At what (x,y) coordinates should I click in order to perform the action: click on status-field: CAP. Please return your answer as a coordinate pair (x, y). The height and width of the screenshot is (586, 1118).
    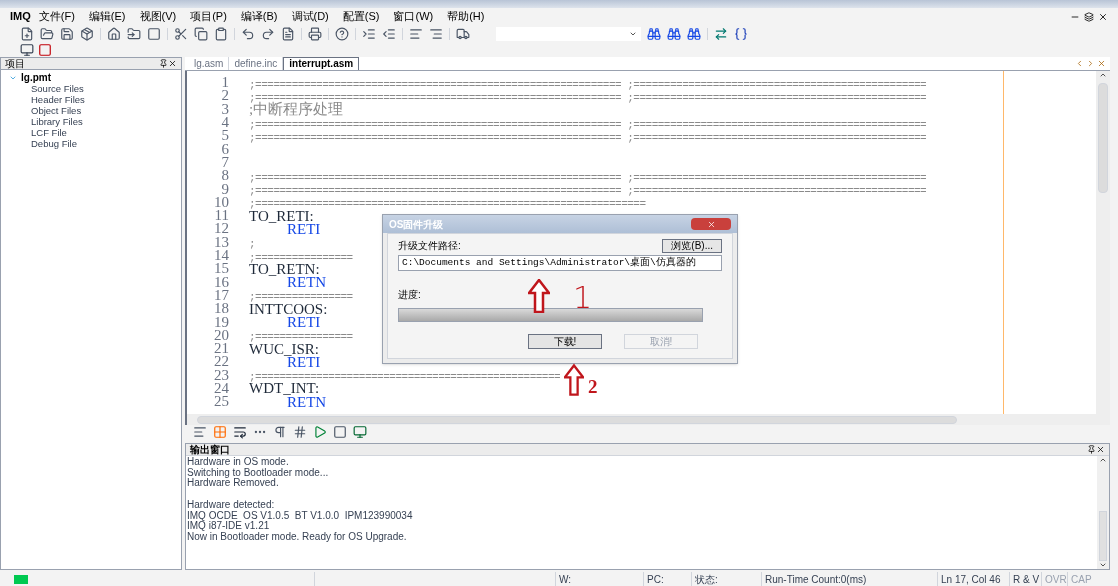
    Looking at the image, I should click on (1080, 579).